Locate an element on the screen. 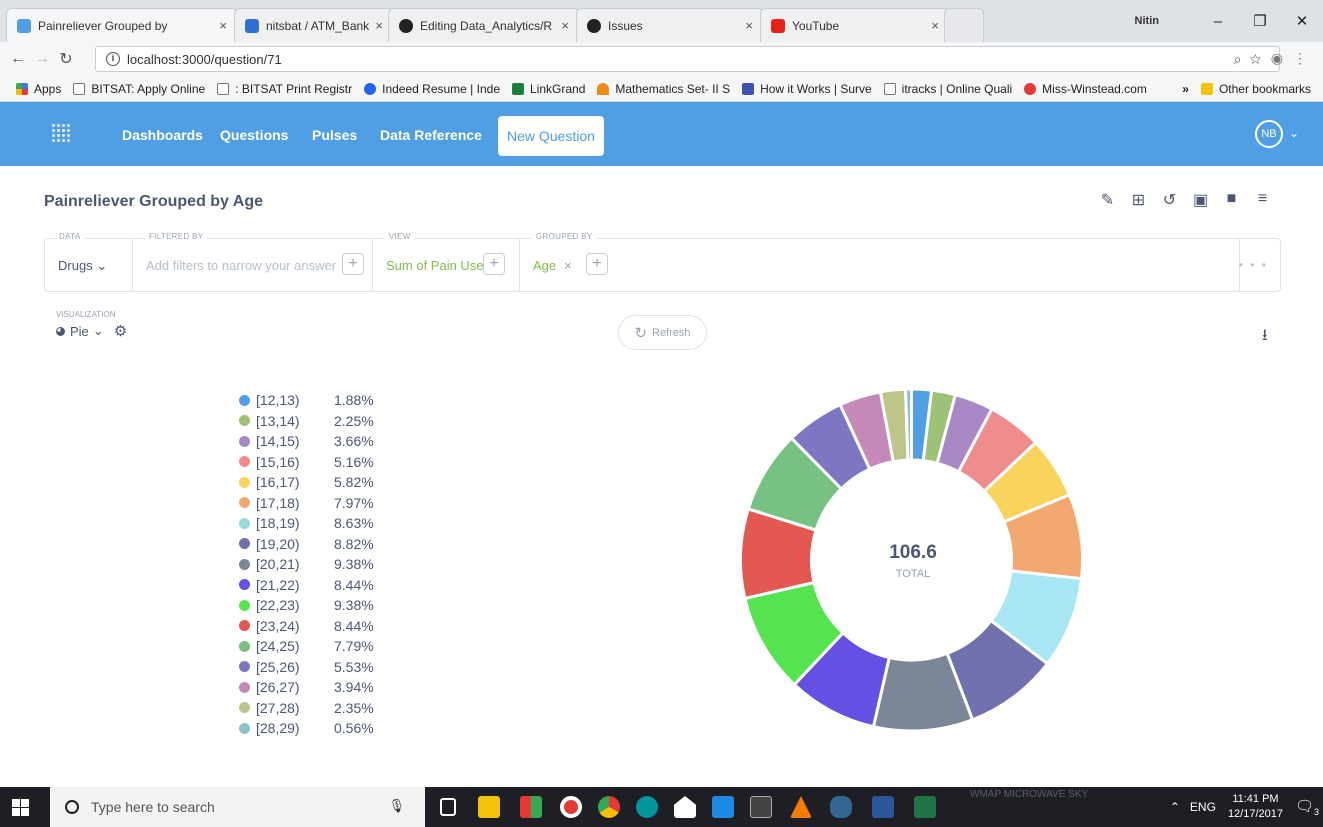 The height and width of the screenshot is (827, 1323). excel-icon is located at coordinates (925, 807).